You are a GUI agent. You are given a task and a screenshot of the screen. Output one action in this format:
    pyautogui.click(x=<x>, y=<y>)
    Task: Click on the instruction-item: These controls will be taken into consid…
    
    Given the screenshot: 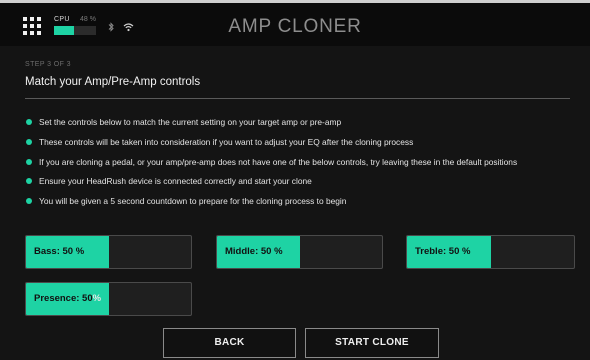 What is the action you would take?
    pyautogui.click(x=299, y=142)
    